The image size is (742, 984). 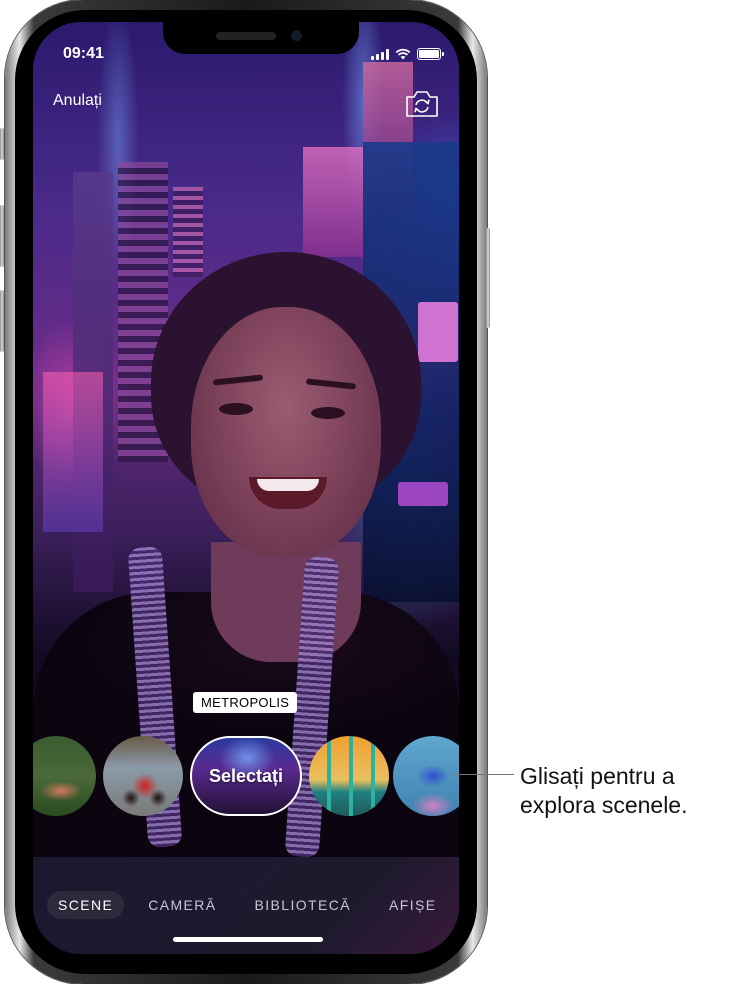 What do you see at coordinates (286, 432) in the screenshot?
I see `person-face` at bounding box center [286, 432].